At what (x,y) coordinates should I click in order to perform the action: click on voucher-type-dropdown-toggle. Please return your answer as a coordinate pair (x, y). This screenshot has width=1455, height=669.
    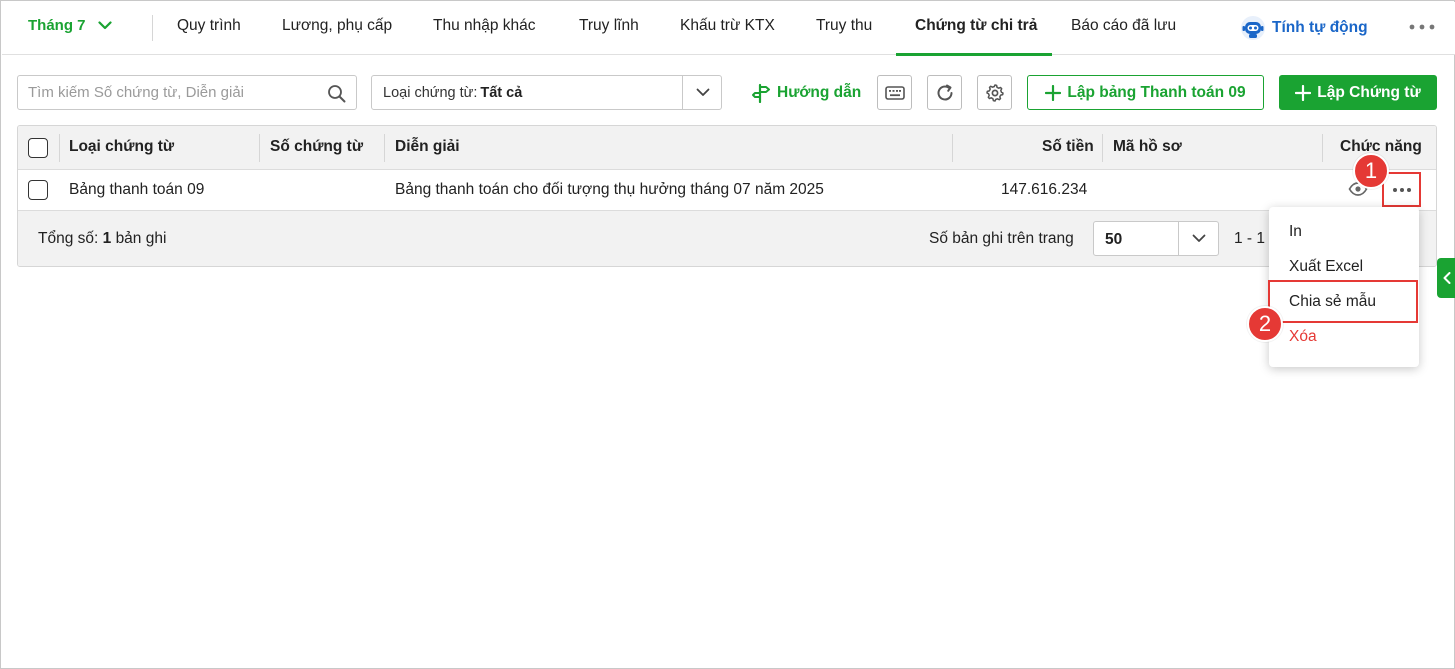
    Looking at the image, I should click on (702, 92).